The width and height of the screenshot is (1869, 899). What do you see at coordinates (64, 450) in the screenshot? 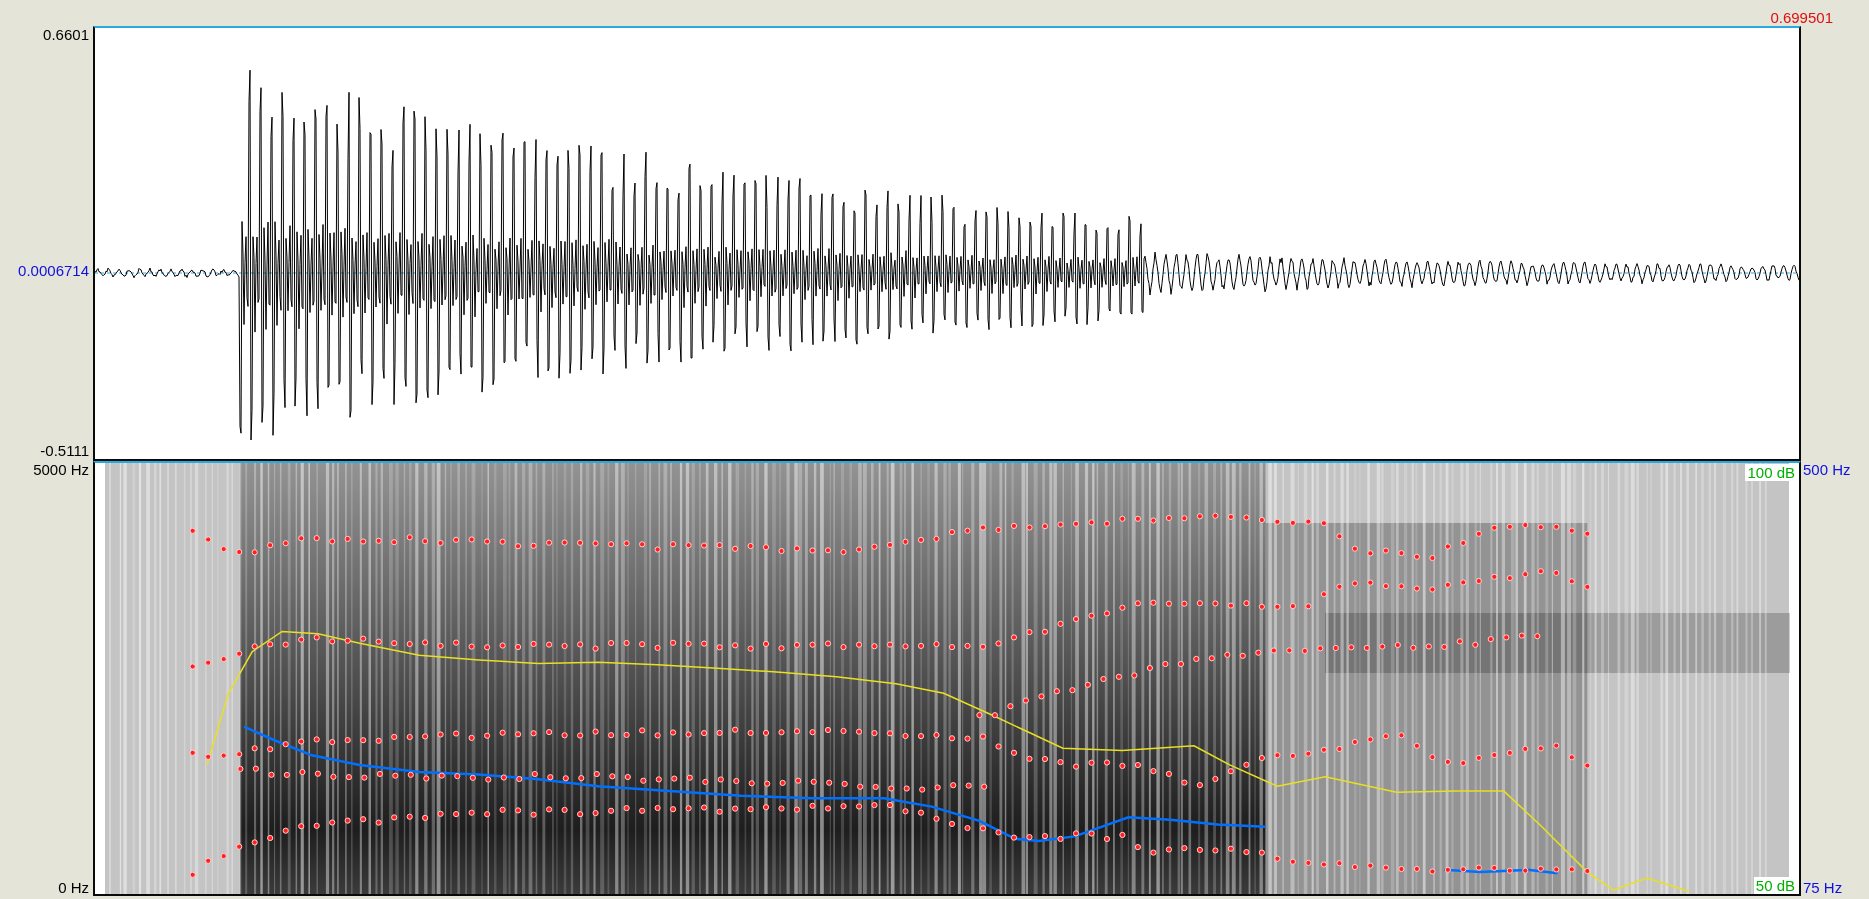
I see `amplitude-min-label: -0.5111` at bounding box center [64, 450].